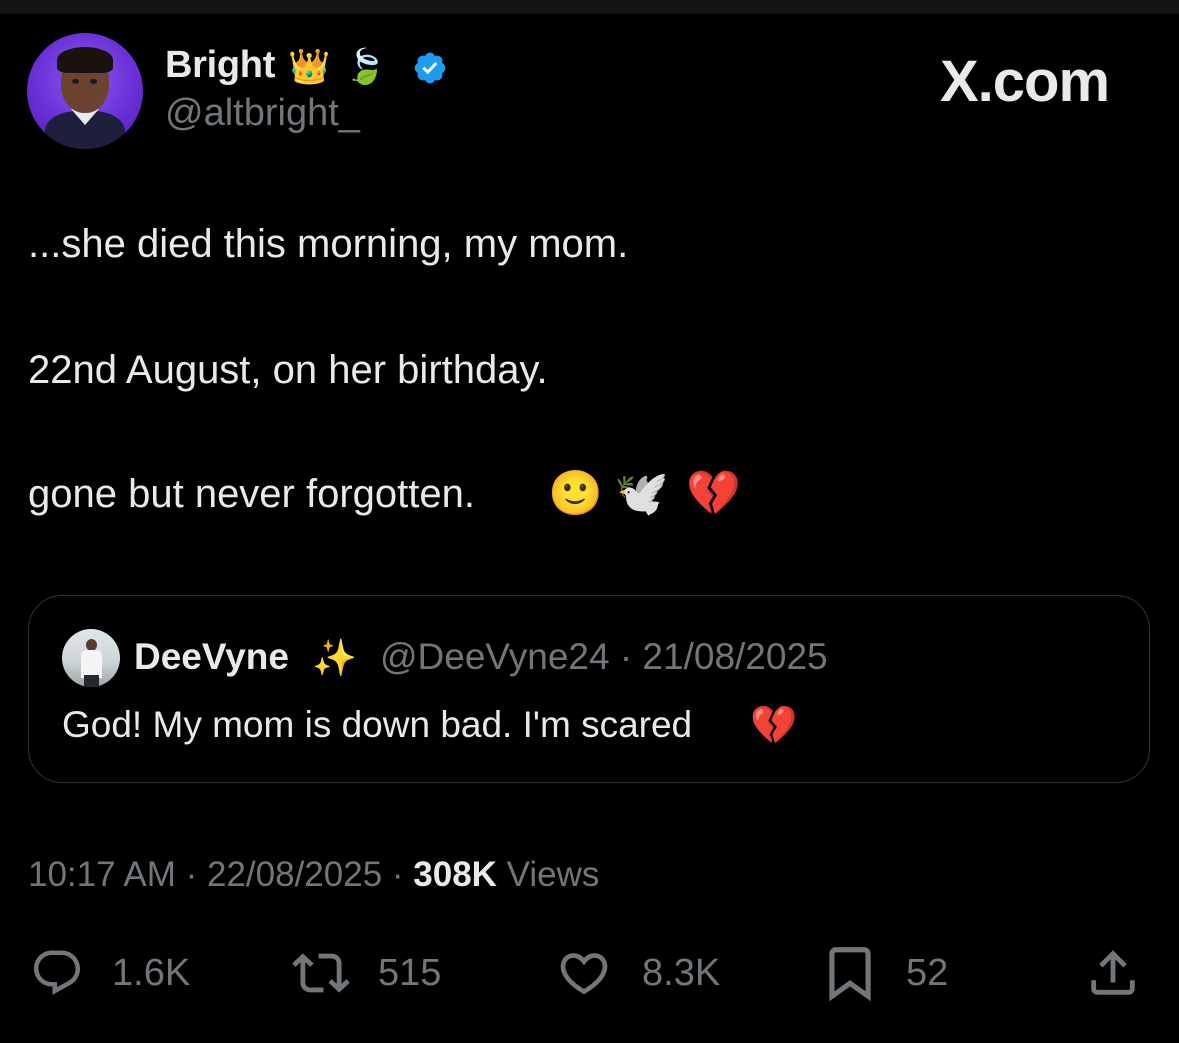  Describe the element at coordinates (309, 67) in the screenshot. I see `crown-emoji: 👑` at that location.